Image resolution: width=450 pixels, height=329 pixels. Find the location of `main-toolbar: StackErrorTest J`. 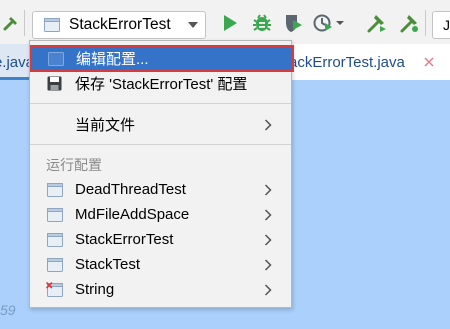

main-toolbar: StackErrorTest J is located at coordinates (225, 22).